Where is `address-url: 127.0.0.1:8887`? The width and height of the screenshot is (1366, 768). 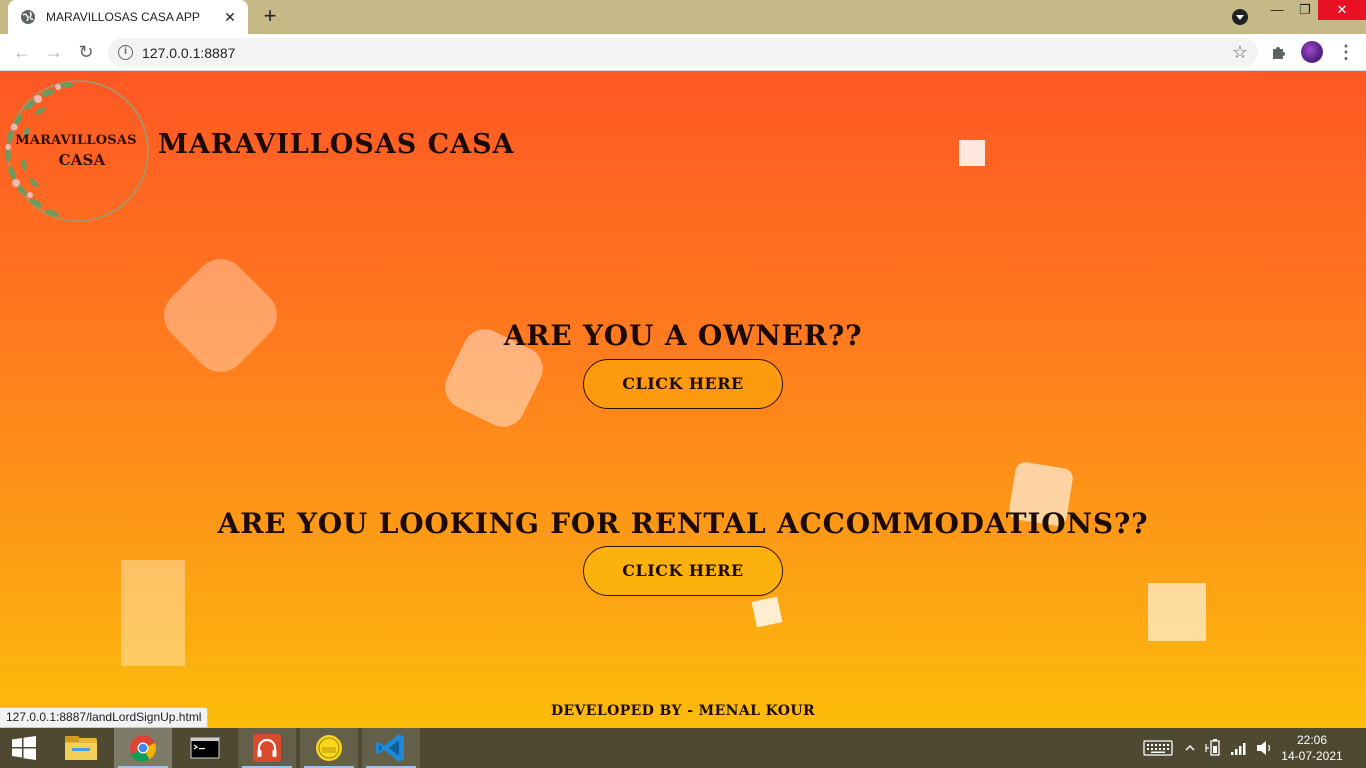
address-url: 127.0.0.1:8887 is located at coordinates (189, 53).